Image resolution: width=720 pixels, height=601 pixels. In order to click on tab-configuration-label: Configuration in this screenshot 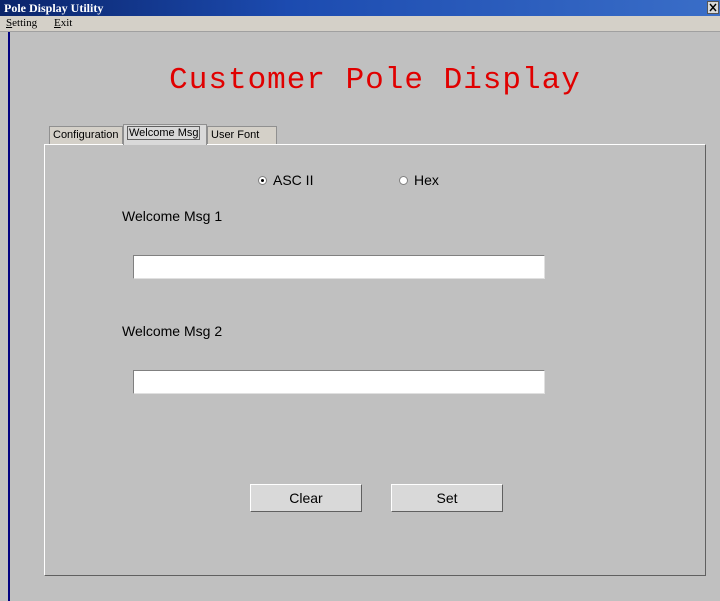, I will do `click(86, 135)`.